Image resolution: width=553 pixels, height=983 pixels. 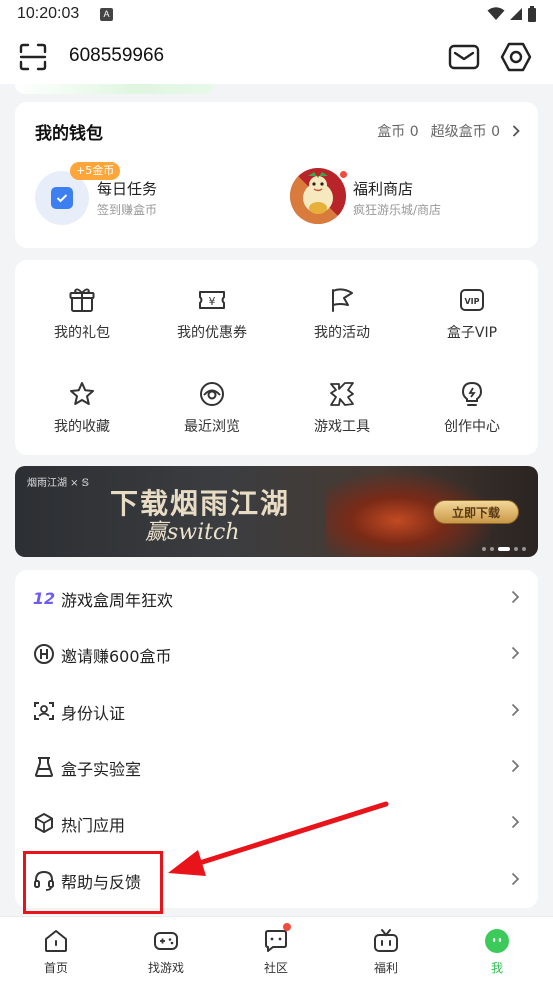 What do you see at coordinates (166, 952) in the screenshot?
I see `tab-find-games: 找游戏` at bounding box center [166, 952].